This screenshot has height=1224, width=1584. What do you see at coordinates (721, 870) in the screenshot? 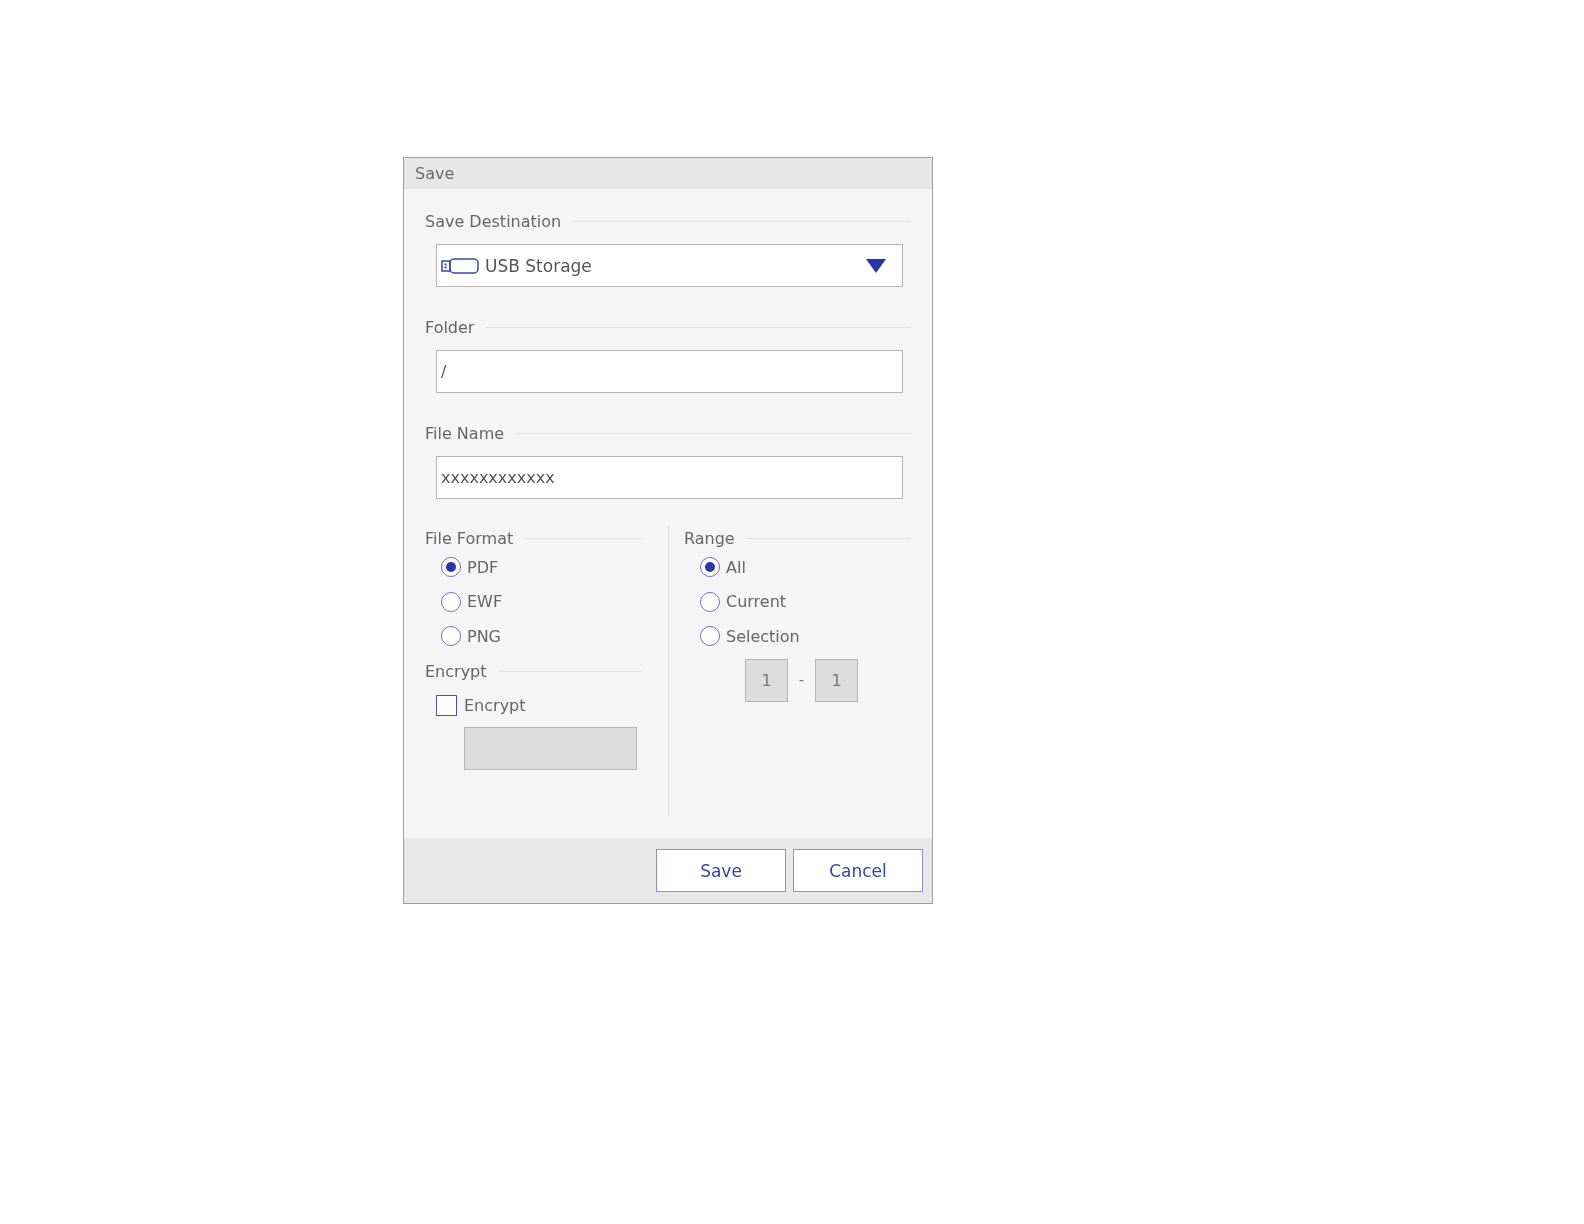
I see `dialog-button: Save` at bounding box center [721, 870].